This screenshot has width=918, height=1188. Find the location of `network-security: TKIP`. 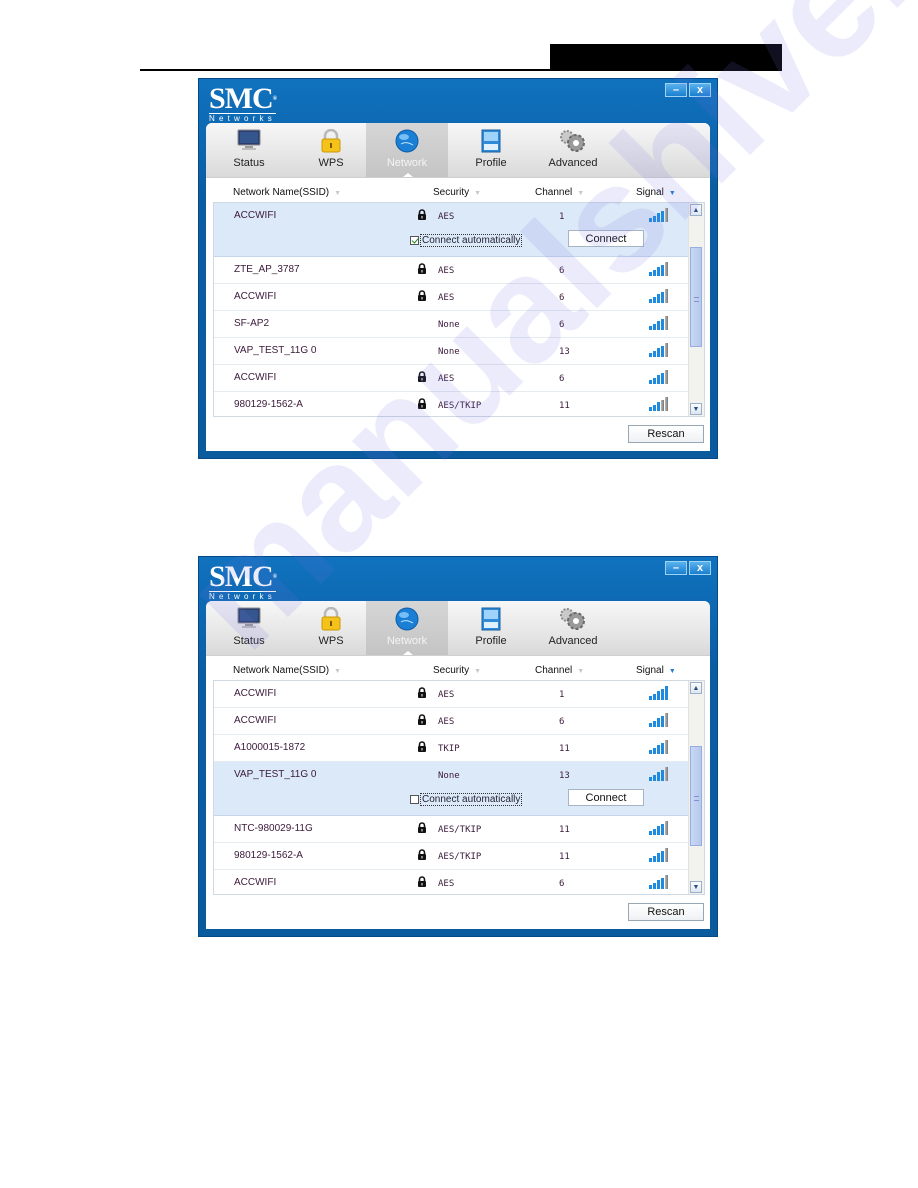

network-security: TKIP is located at coordinates (449, 749).